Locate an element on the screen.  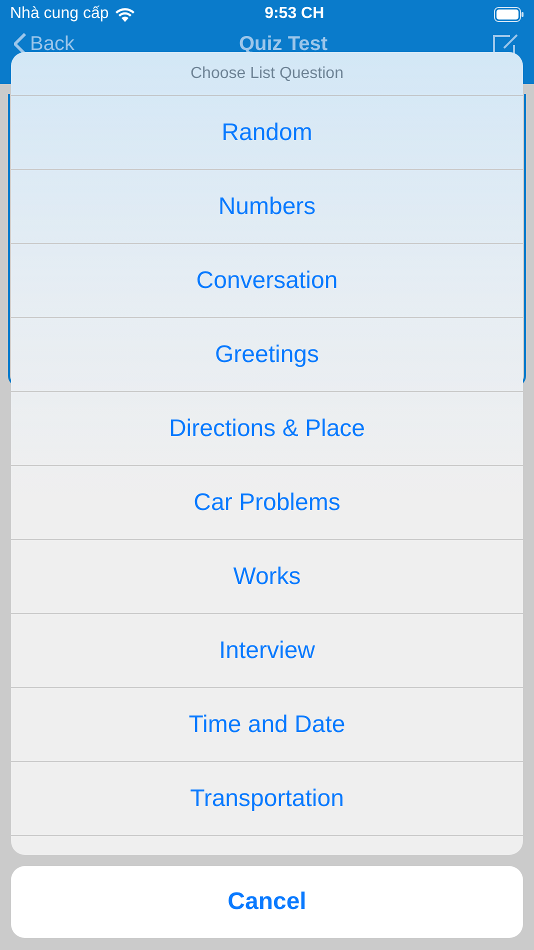
carrier-label: Nhà cung cấp is located at coordinates (59, 14).